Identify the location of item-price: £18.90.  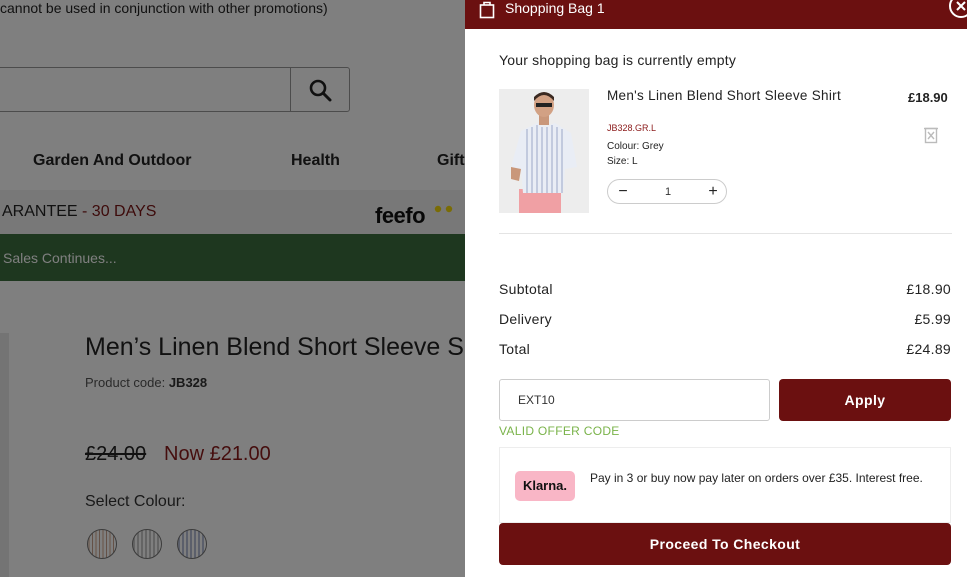
(928, 97).